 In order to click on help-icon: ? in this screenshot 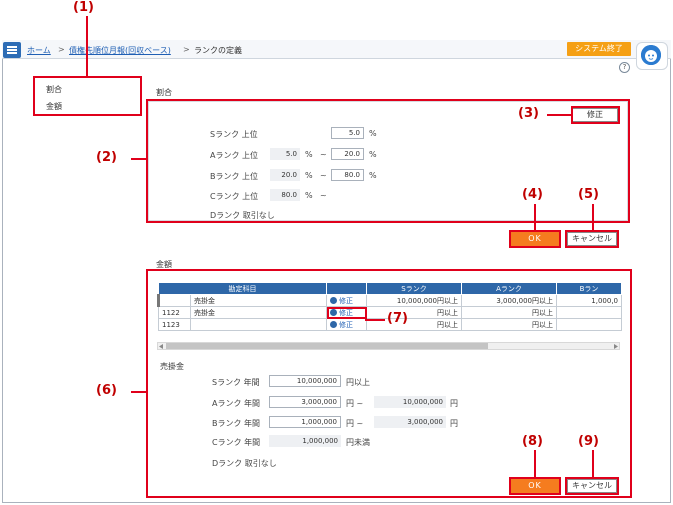, I will do `click(624, 67)`.